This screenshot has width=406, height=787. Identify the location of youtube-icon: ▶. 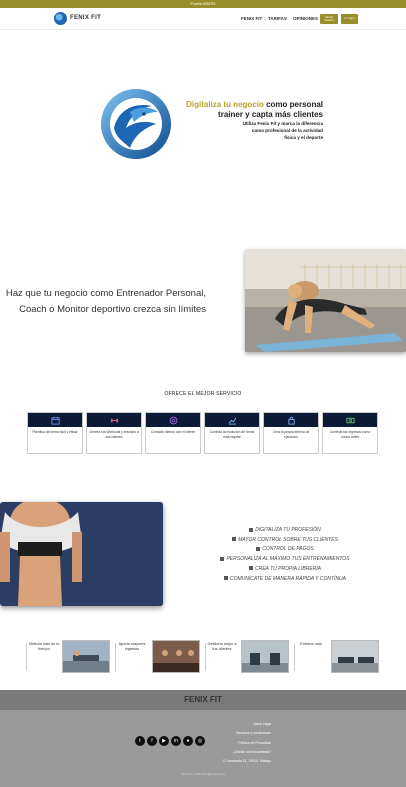
(164, 741).